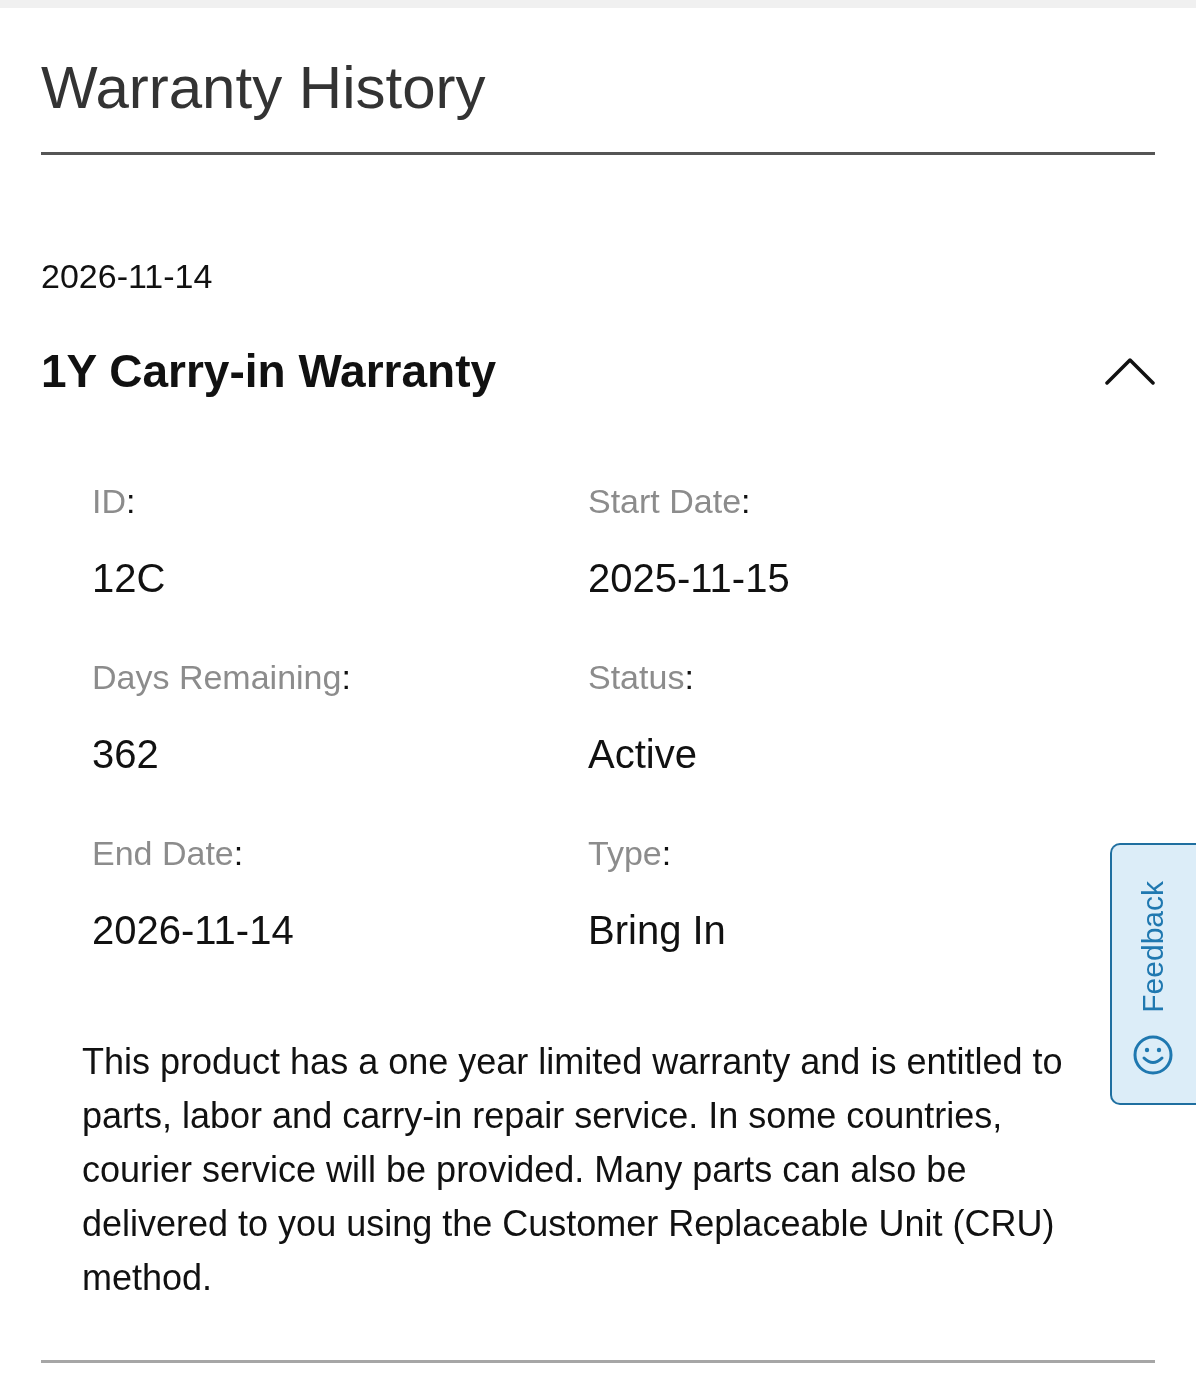  Describe the element at coordinates (657, 930) in the screenshot. I see `field-value: Bring In` at that location.